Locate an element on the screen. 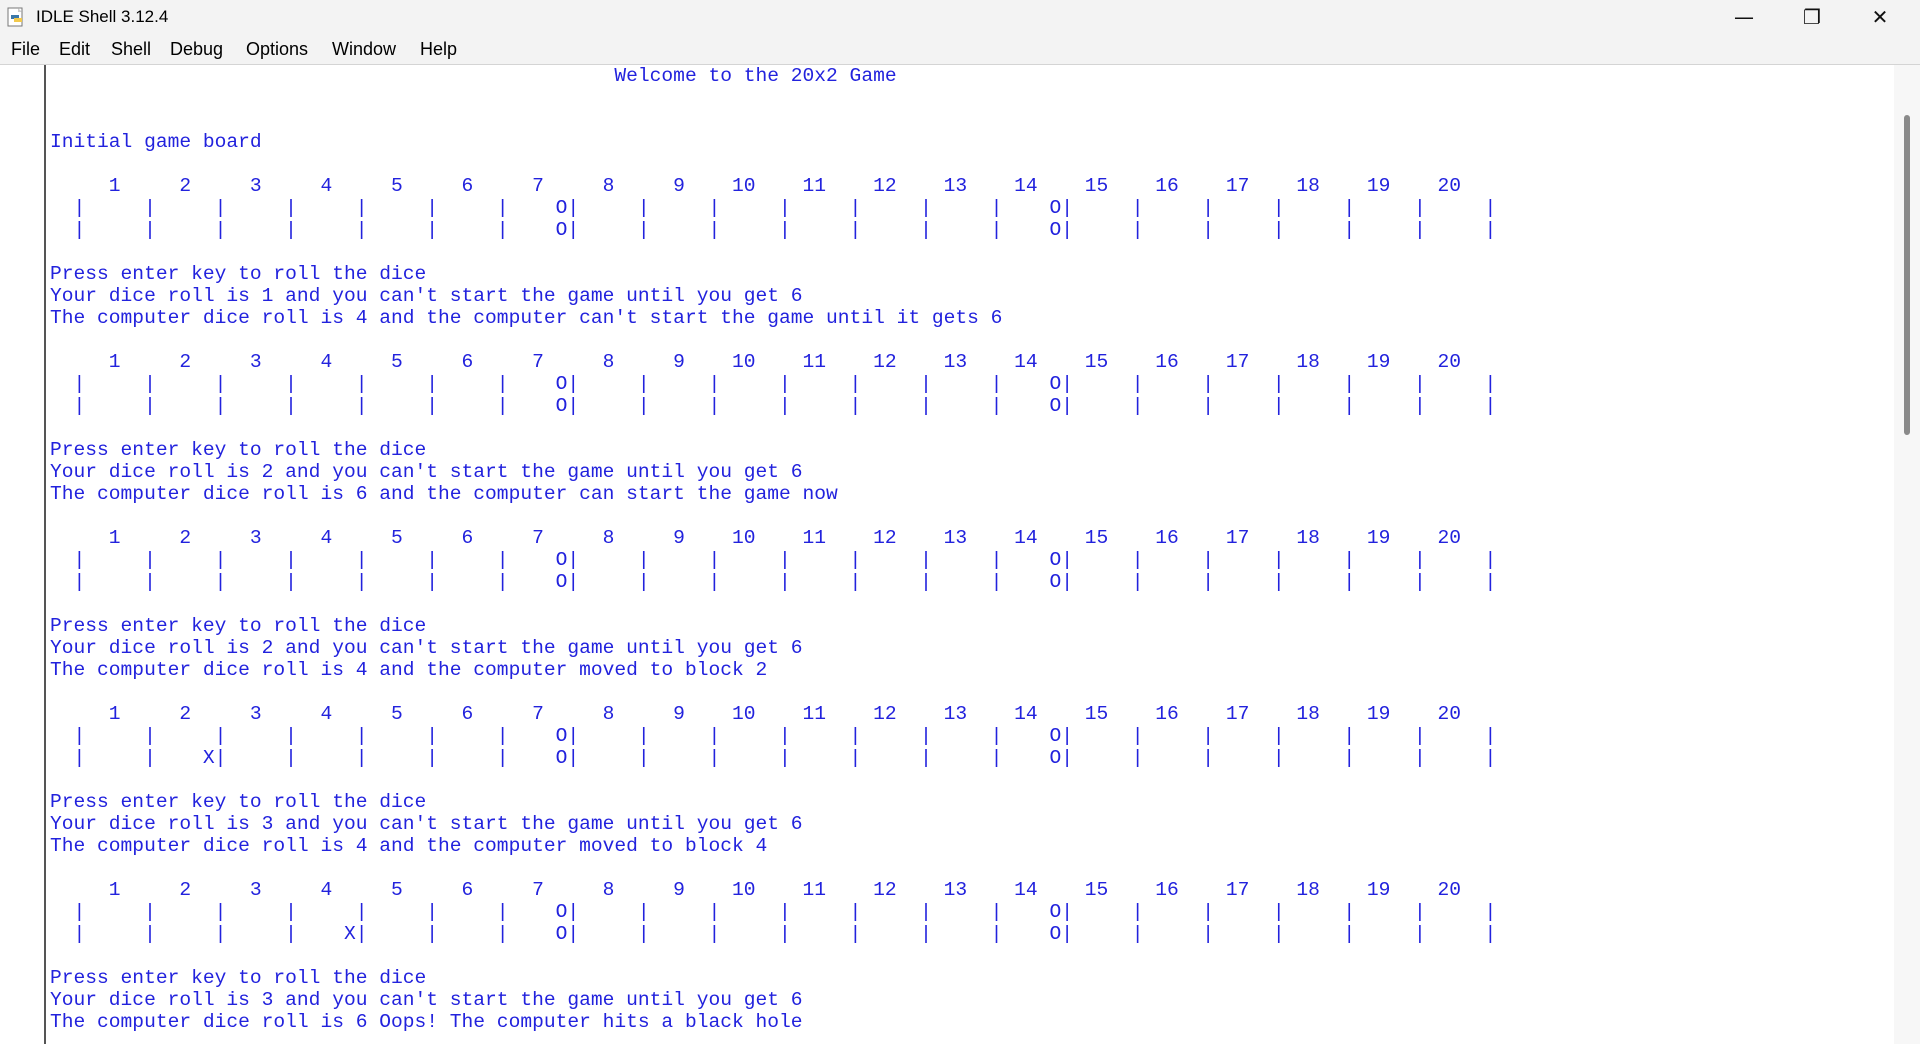  menu-help: Help is located at coordinates (438, 49).